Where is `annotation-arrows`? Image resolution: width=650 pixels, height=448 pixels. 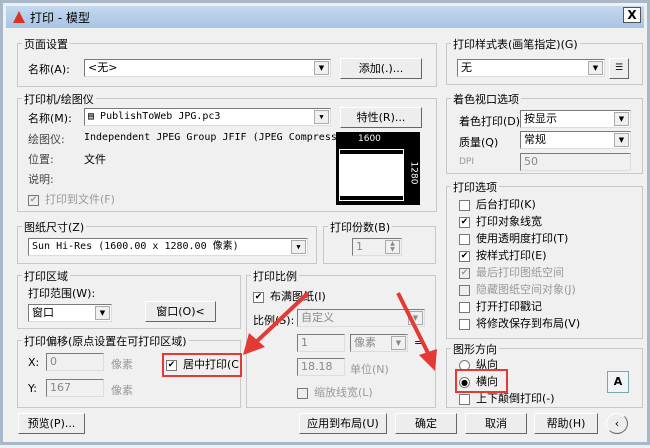 annotation-arrows is located at coordinates (340, 331).